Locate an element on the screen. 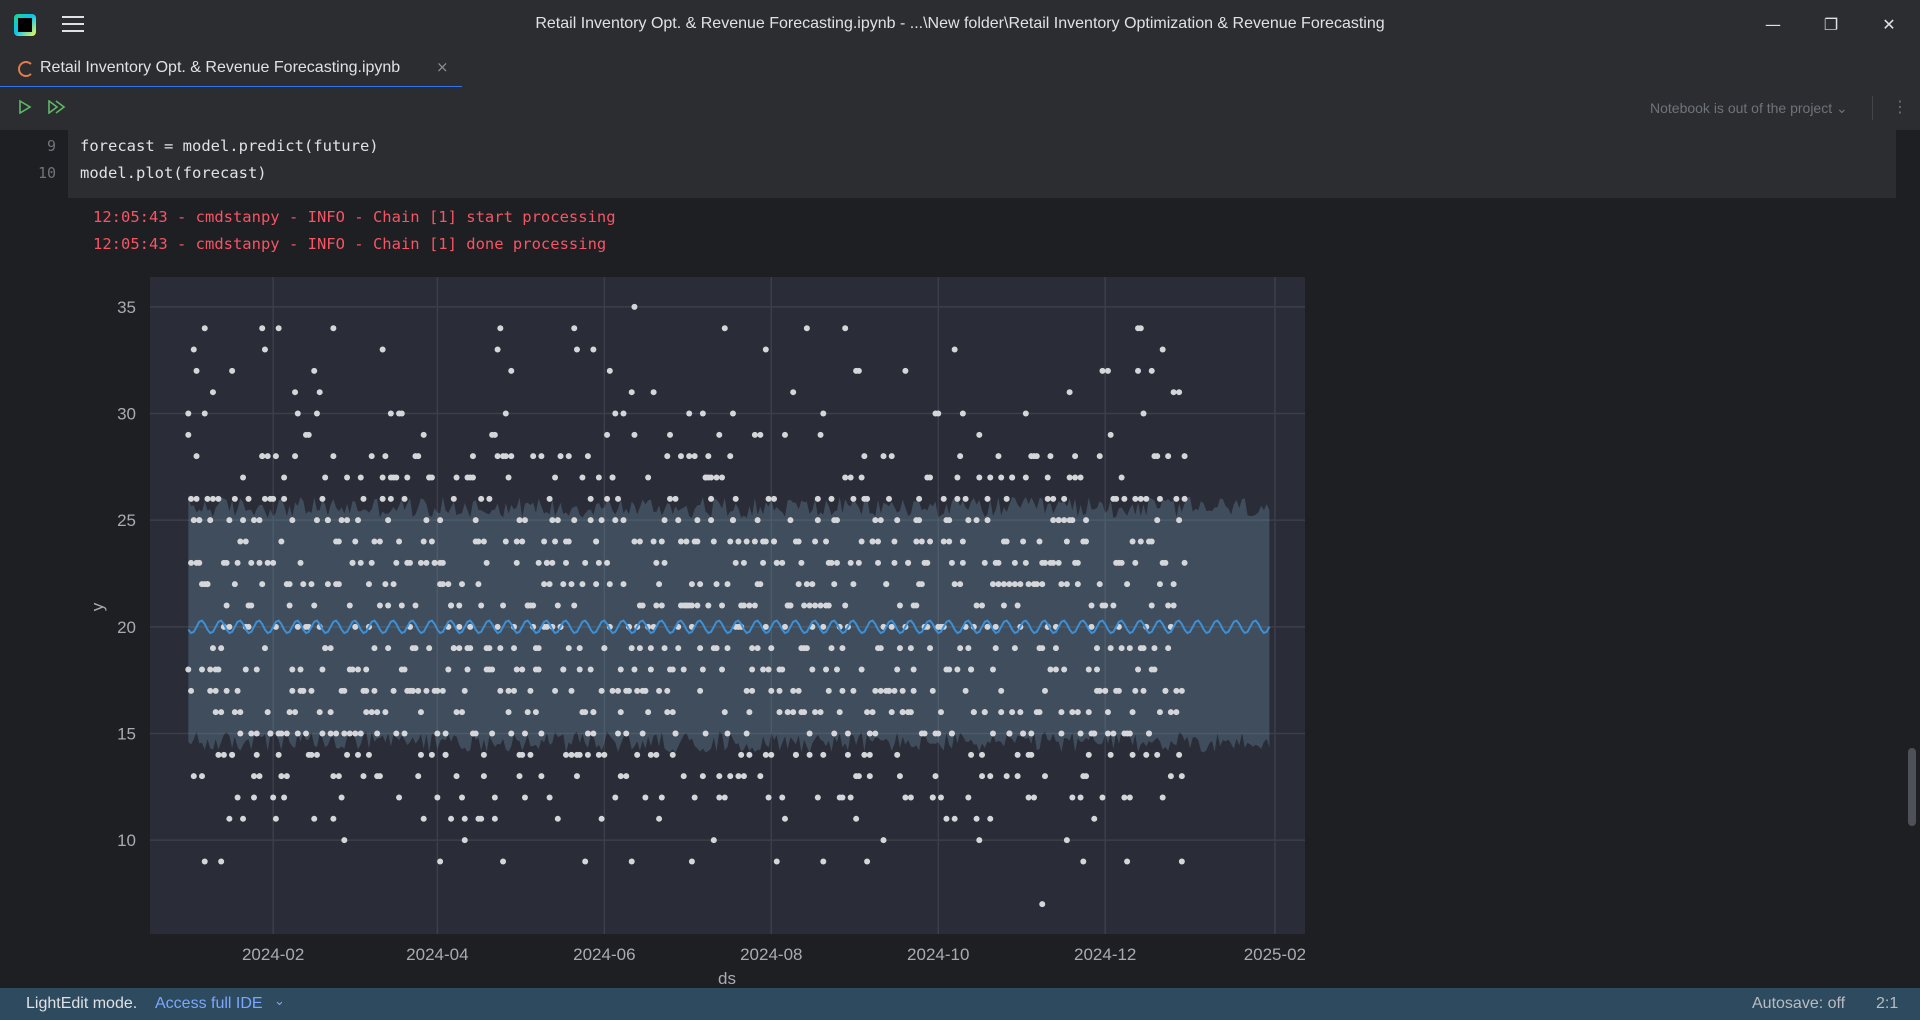 This screenshot has width=1920, height=1020. project-status-dropdown: Notebook is out of the project ⌄ is located at coordinates (1749, 108).